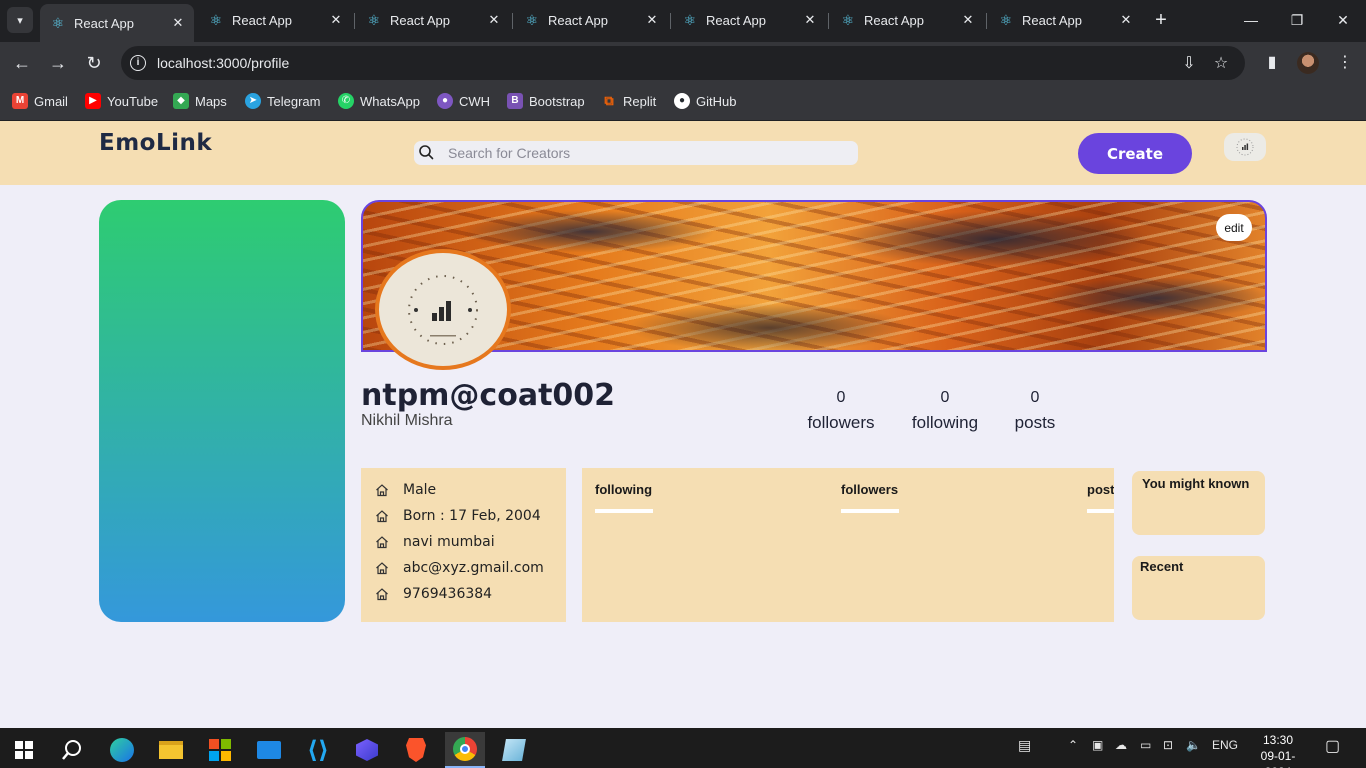 This screenshot has width=1366, height=768. I want to click on maps-icon: ◆, so click(181, 101).